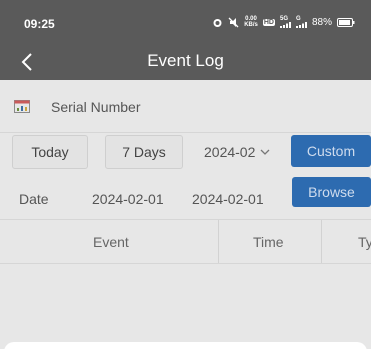 This screenshot has width=371, height=362. I want to click on serial-number-row: Serial Number, so click(185, 106).